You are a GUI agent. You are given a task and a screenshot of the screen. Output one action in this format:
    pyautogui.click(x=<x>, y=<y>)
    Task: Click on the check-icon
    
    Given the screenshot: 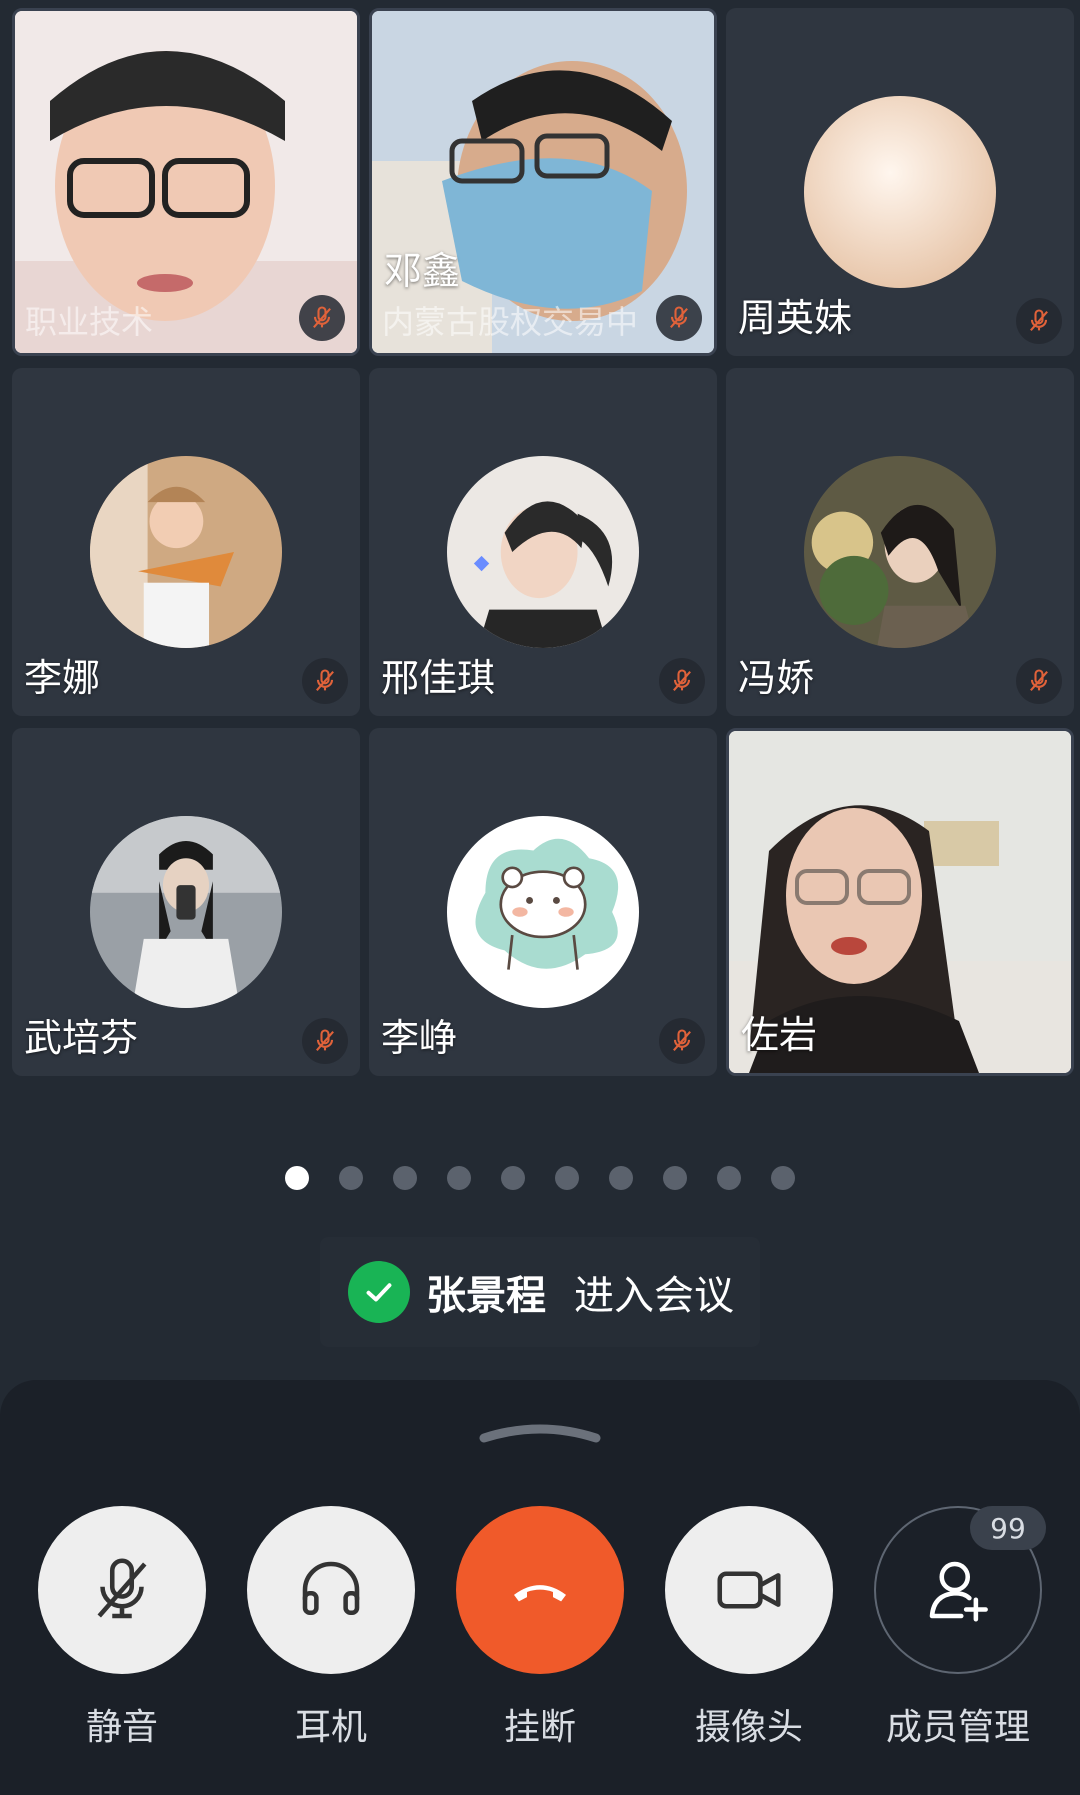 What is the action you would take?
    pyautogui.click(x=379, y=1292)
    